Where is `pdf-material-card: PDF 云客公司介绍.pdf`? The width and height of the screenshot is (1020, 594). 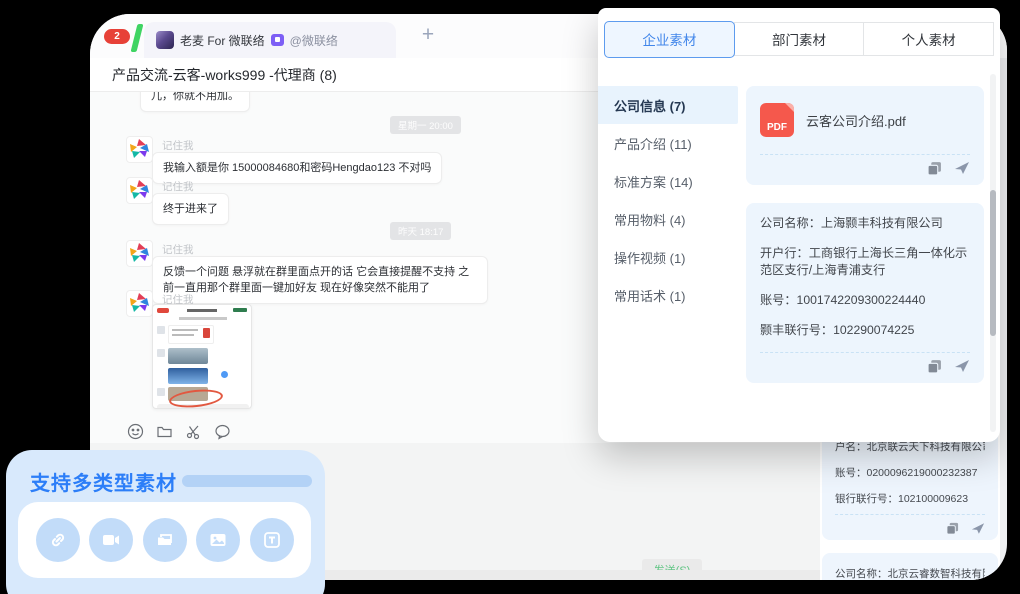
pdf-material-card: PDF 云客公司介绍.pdf is located at coordinates (865, 135).